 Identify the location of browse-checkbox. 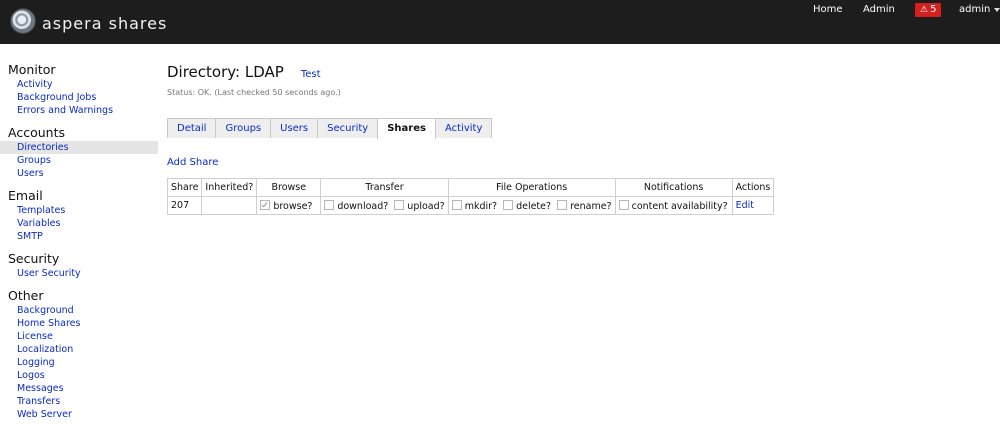
(265, 204).